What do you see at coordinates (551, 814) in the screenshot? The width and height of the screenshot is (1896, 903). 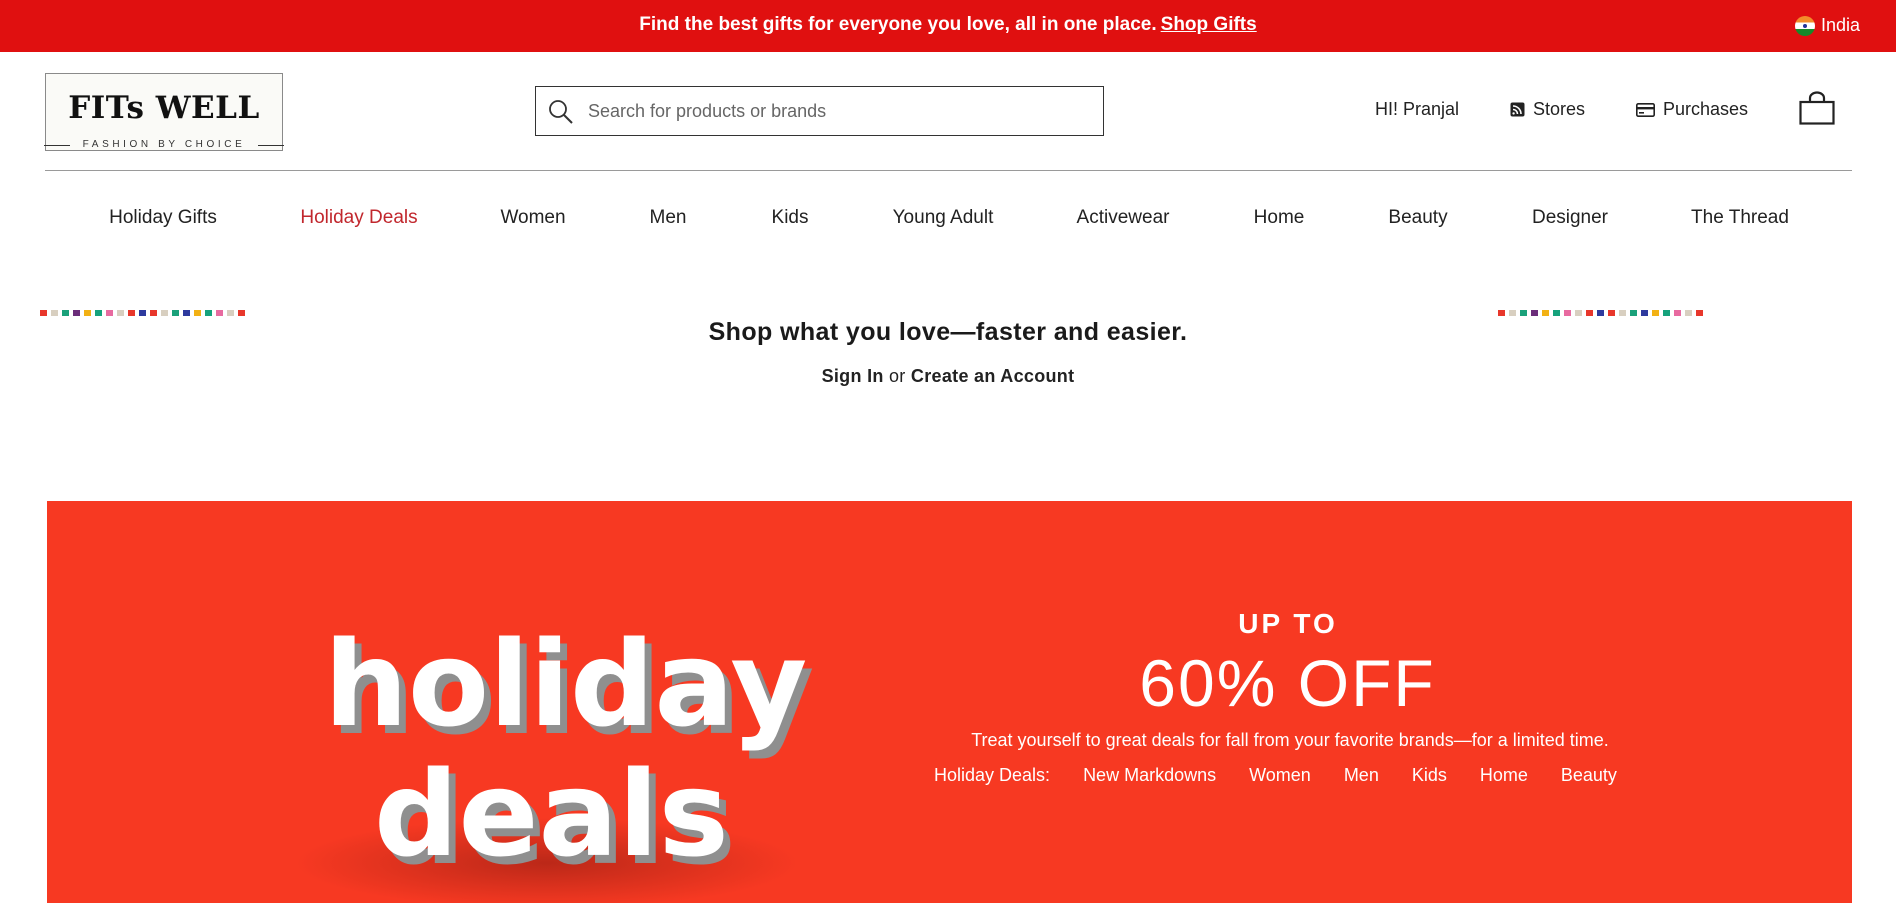 I see `svg-text: deals` at bounding box center [551, 814].